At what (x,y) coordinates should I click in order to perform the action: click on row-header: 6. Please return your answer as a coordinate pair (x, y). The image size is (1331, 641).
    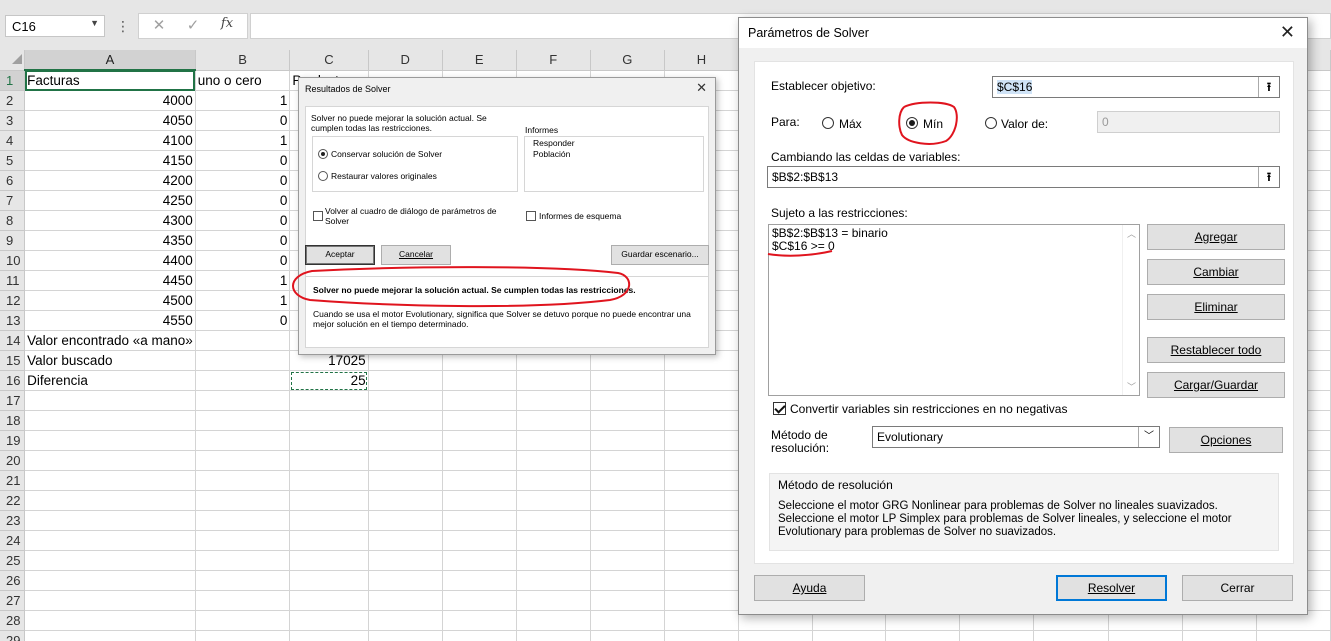
    Looking at the image, I should click on (13, 180).